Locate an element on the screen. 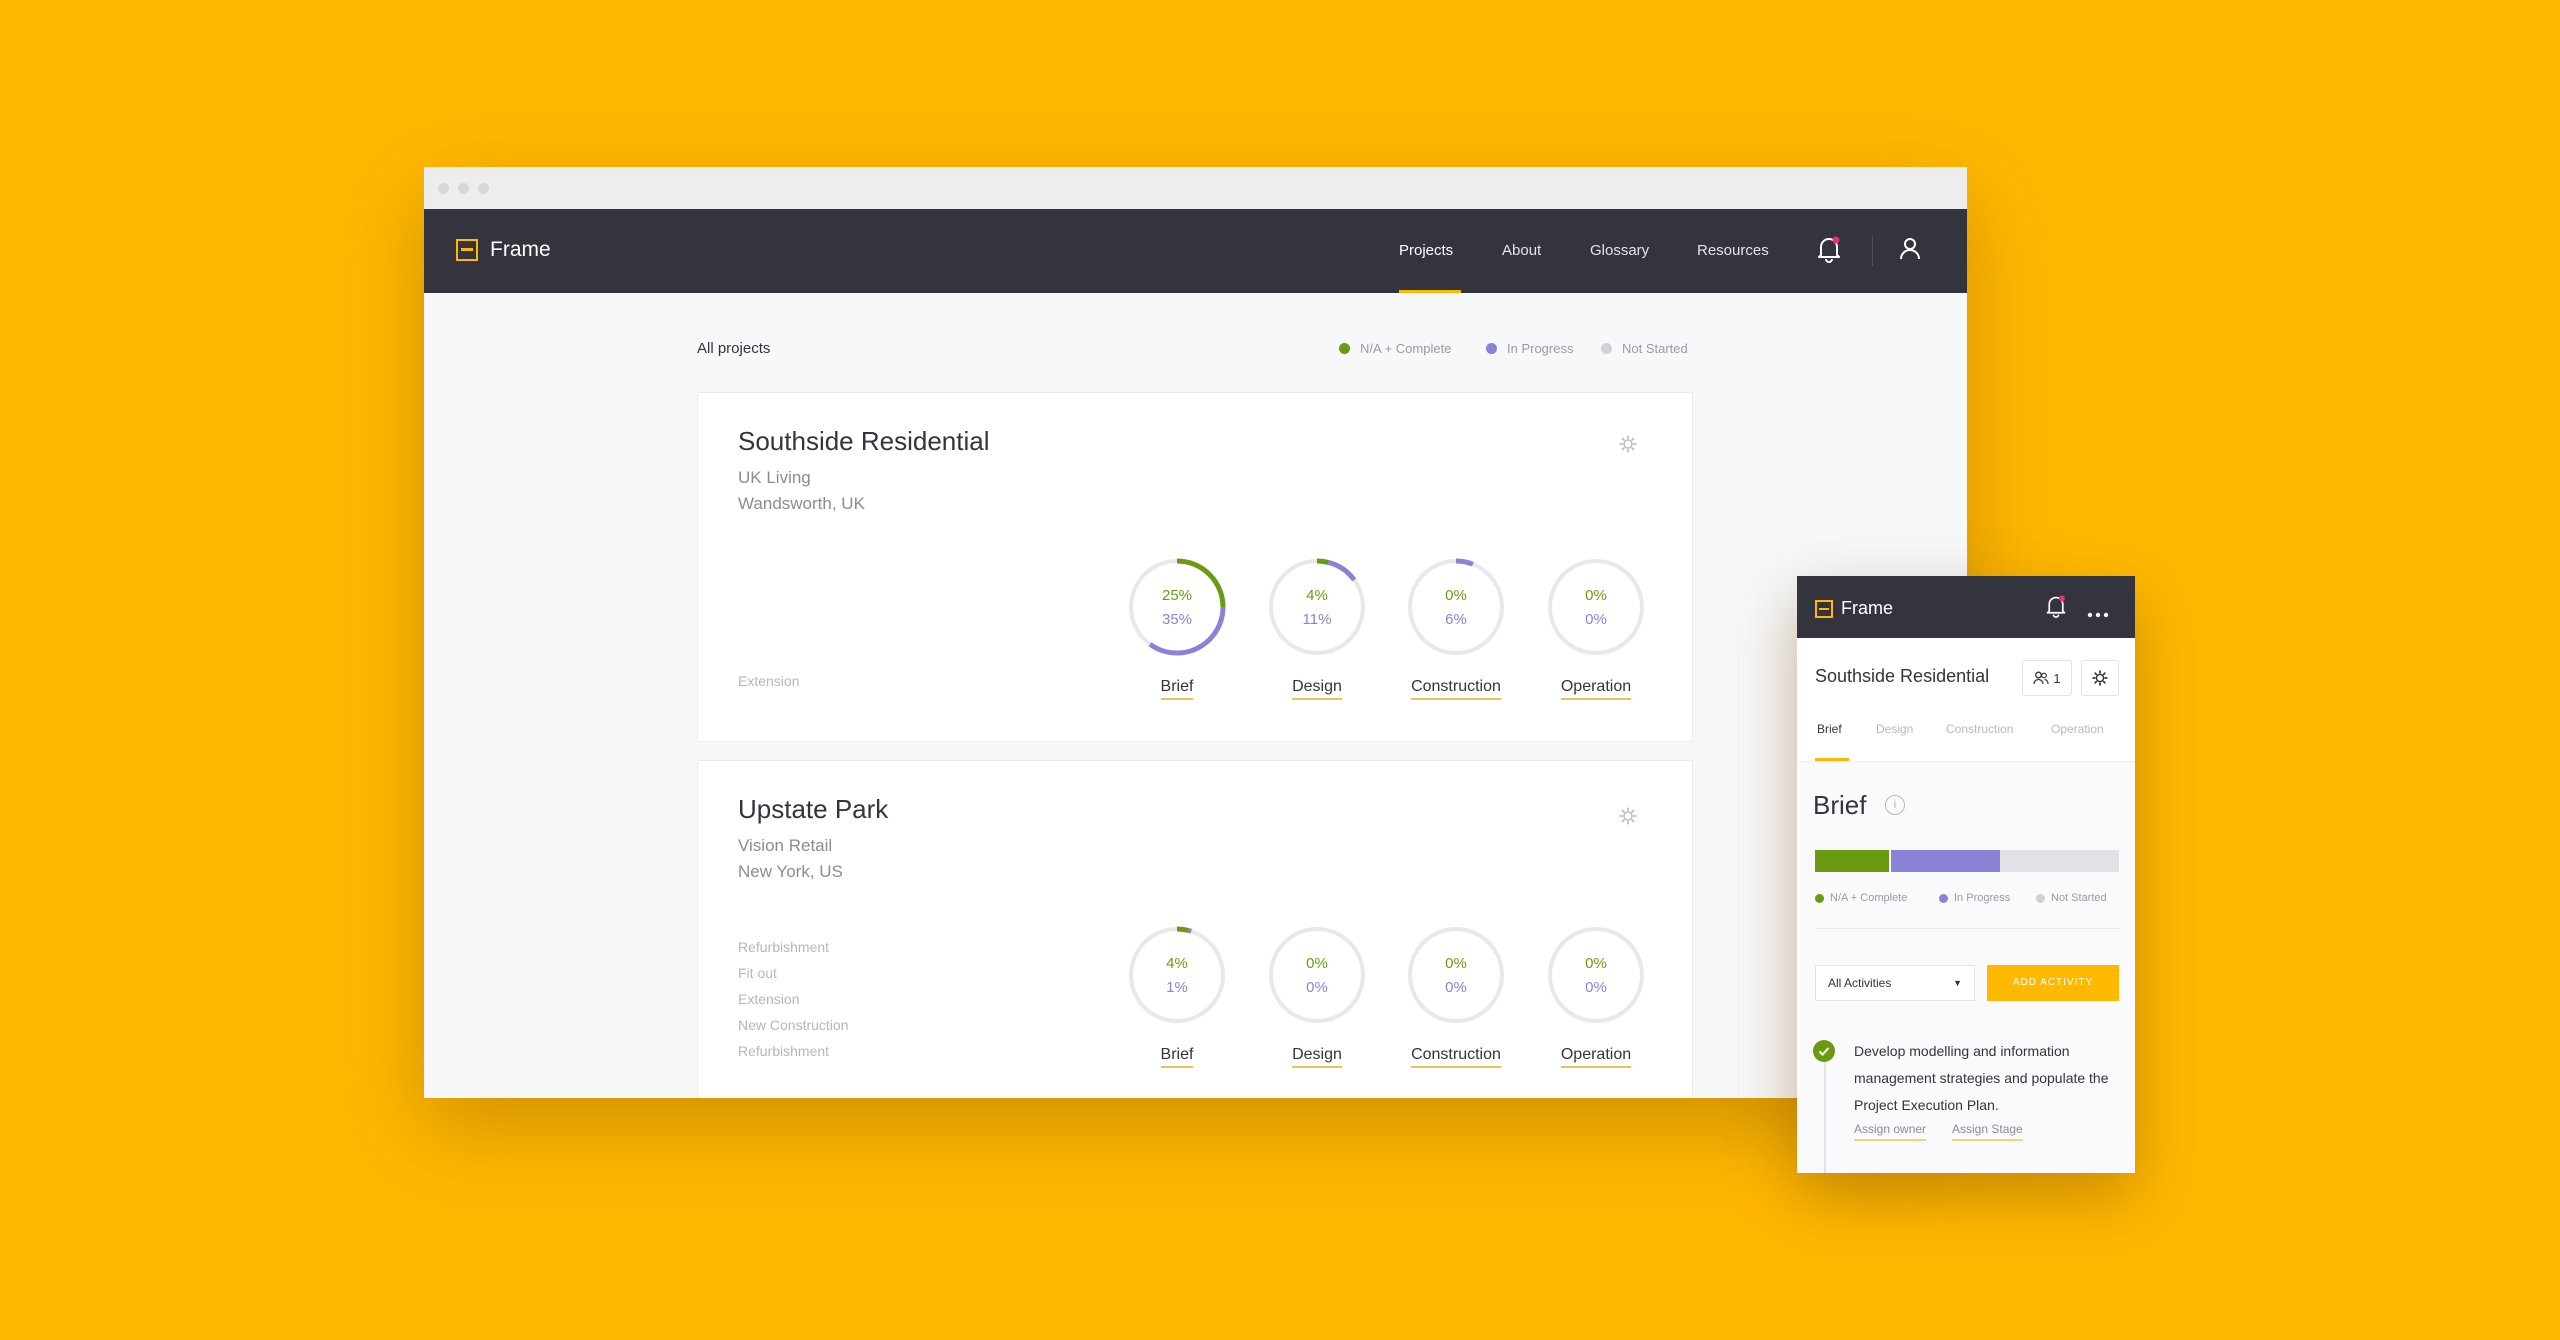 The image size is (2560, 1340). project-client: UK Living is located at coordinates (774, 477).